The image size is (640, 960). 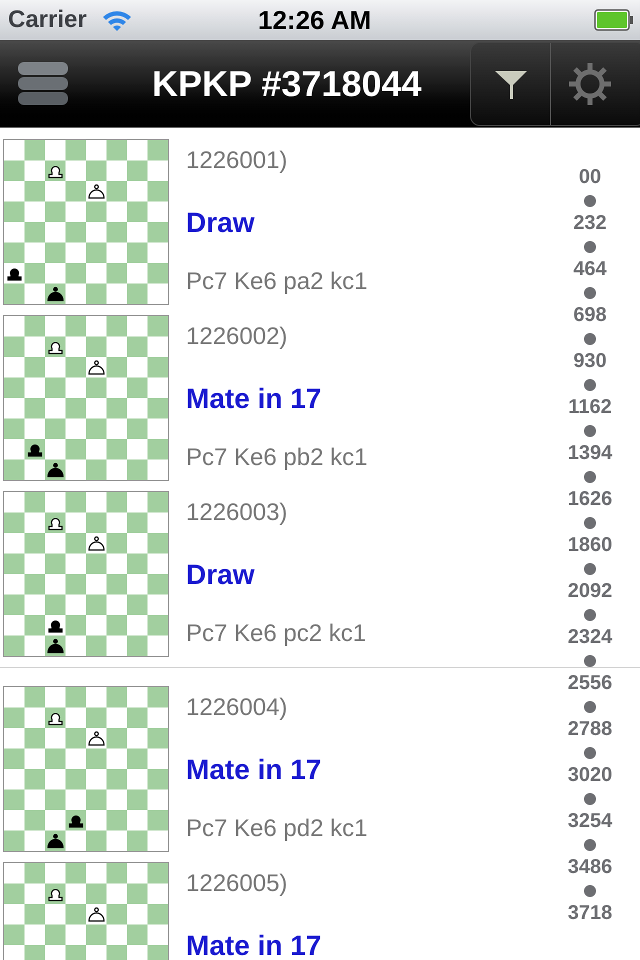 I want to click on battery-icon, so click(x=614, y=20).